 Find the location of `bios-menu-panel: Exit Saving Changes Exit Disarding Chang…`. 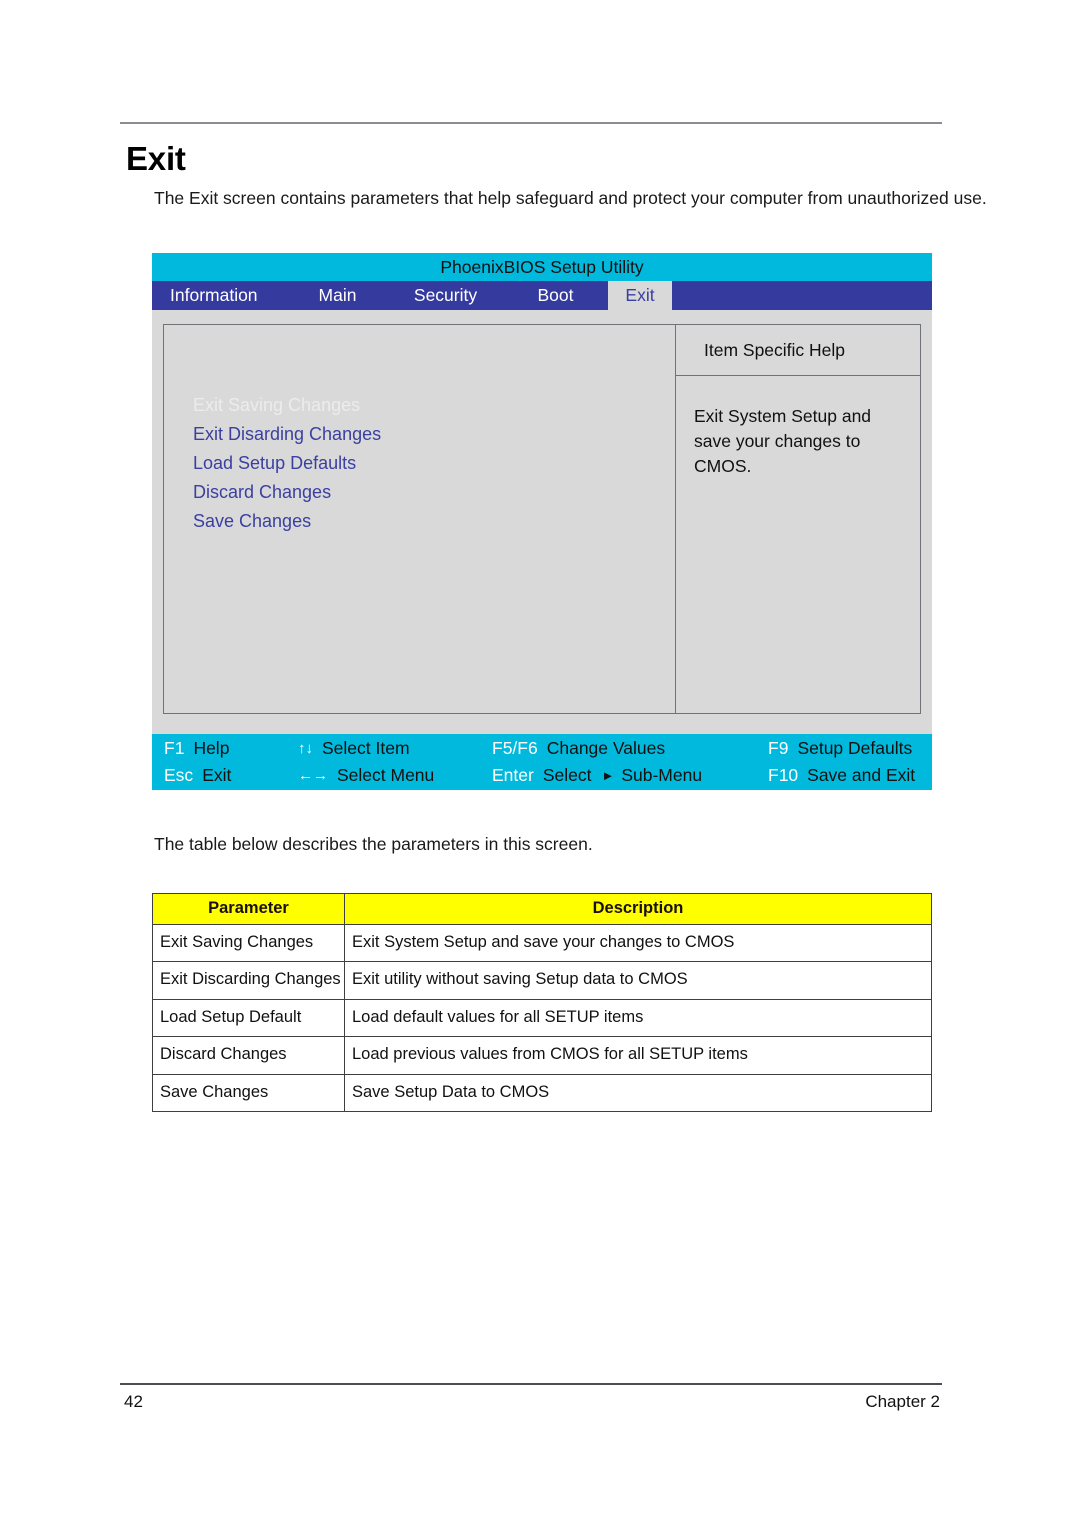

bios-menu-panel: Exit Saving Changes Exit Disarding Chang… is located at coordinates (420, 519).